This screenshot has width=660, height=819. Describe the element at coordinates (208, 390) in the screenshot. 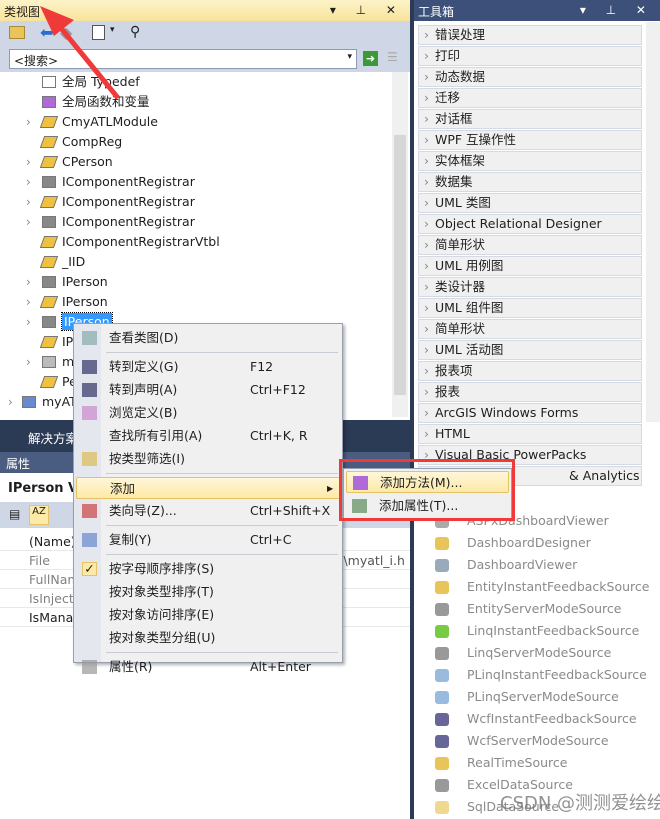

I see `menu-item: 转到声明(A) Ctrl+F12` at that location.